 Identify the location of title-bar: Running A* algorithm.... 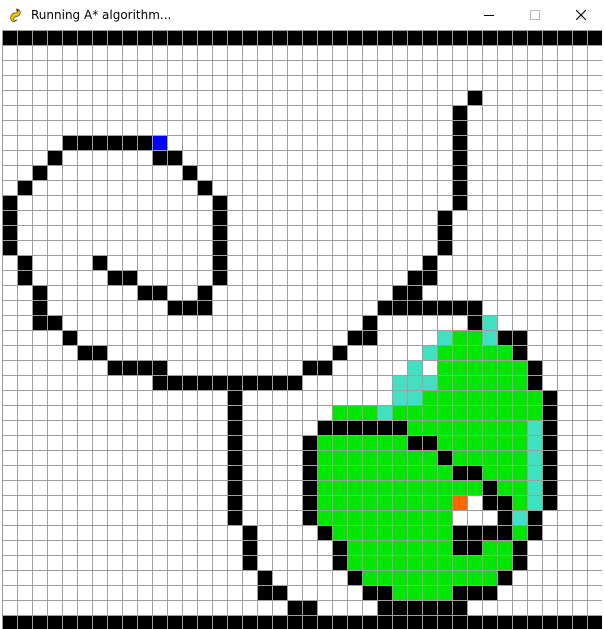
(302, 15).